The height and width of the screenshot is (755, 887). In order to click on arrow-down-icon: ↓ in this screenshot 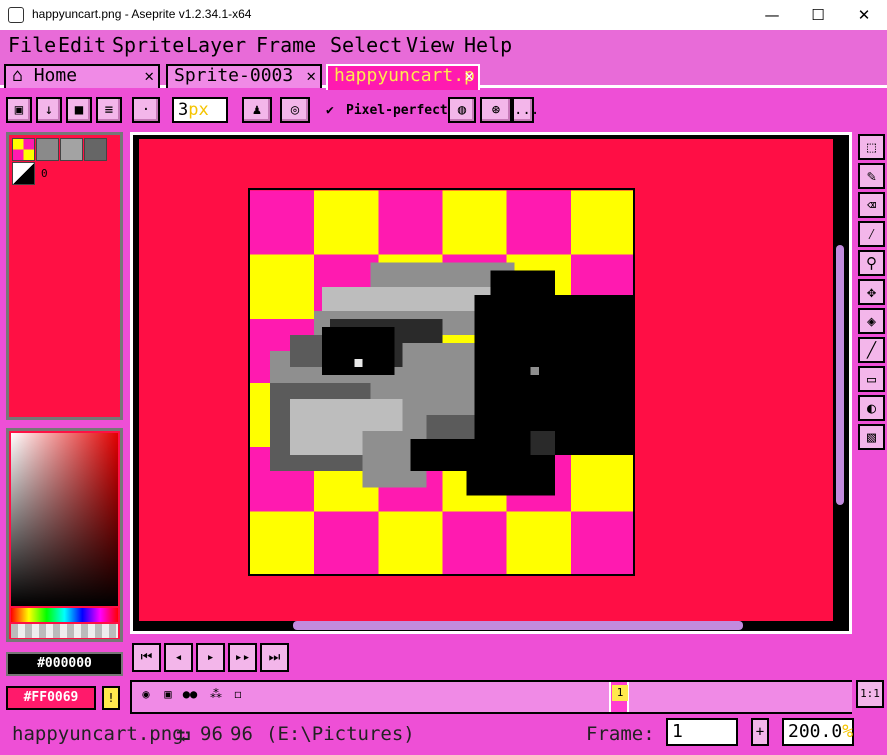, I will do `click(49, 110)`.